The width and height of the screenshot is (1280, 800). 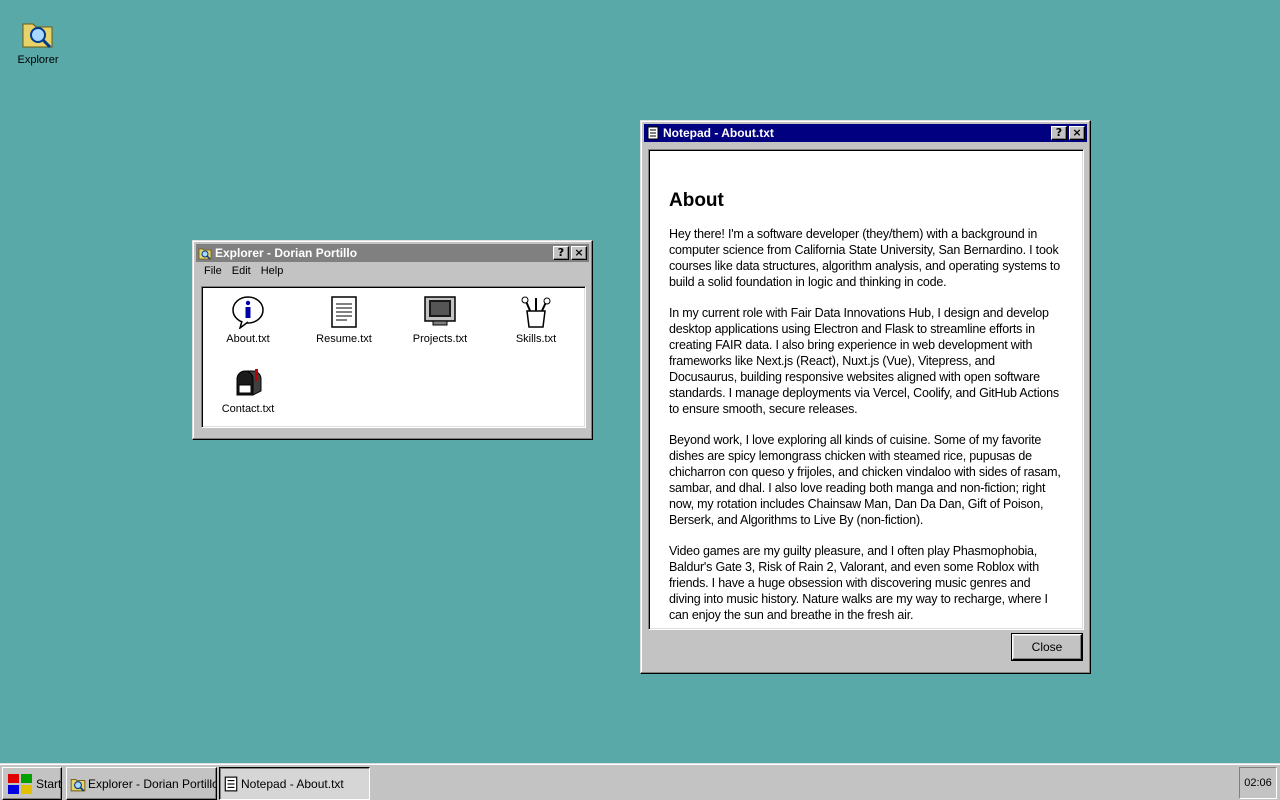 I want to click on notepad-titlebar: Notepad - About.txt ? ×, so click(x=865, y=133).